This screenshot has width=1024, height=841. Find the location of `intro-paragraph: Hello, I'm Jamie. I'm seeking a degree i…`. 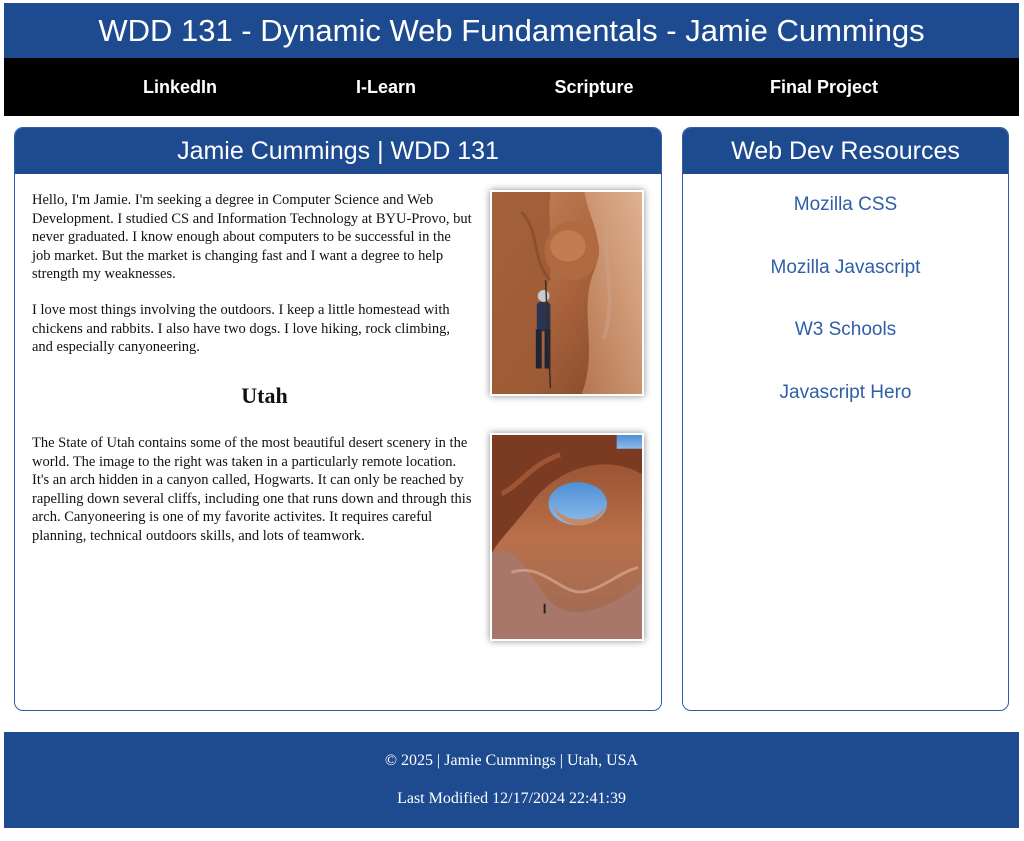

intro-paragraph: Hello, I'm Jamie. I'm seeking a degree i… is located at coordinates (252, 237).